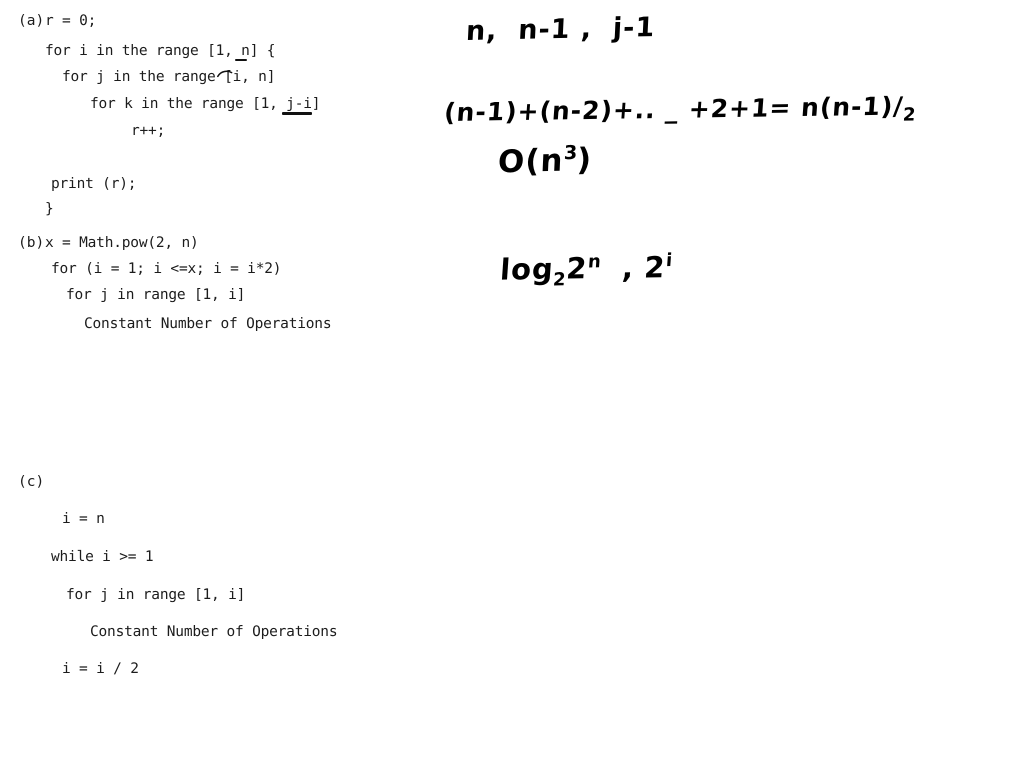 Image resolution: width=1024 pixels, height=768 pixels. What do you see at coordinates (31, 21) in the screenshot?
I see `part-a-label: (a)` at bounding box center [31, 21].